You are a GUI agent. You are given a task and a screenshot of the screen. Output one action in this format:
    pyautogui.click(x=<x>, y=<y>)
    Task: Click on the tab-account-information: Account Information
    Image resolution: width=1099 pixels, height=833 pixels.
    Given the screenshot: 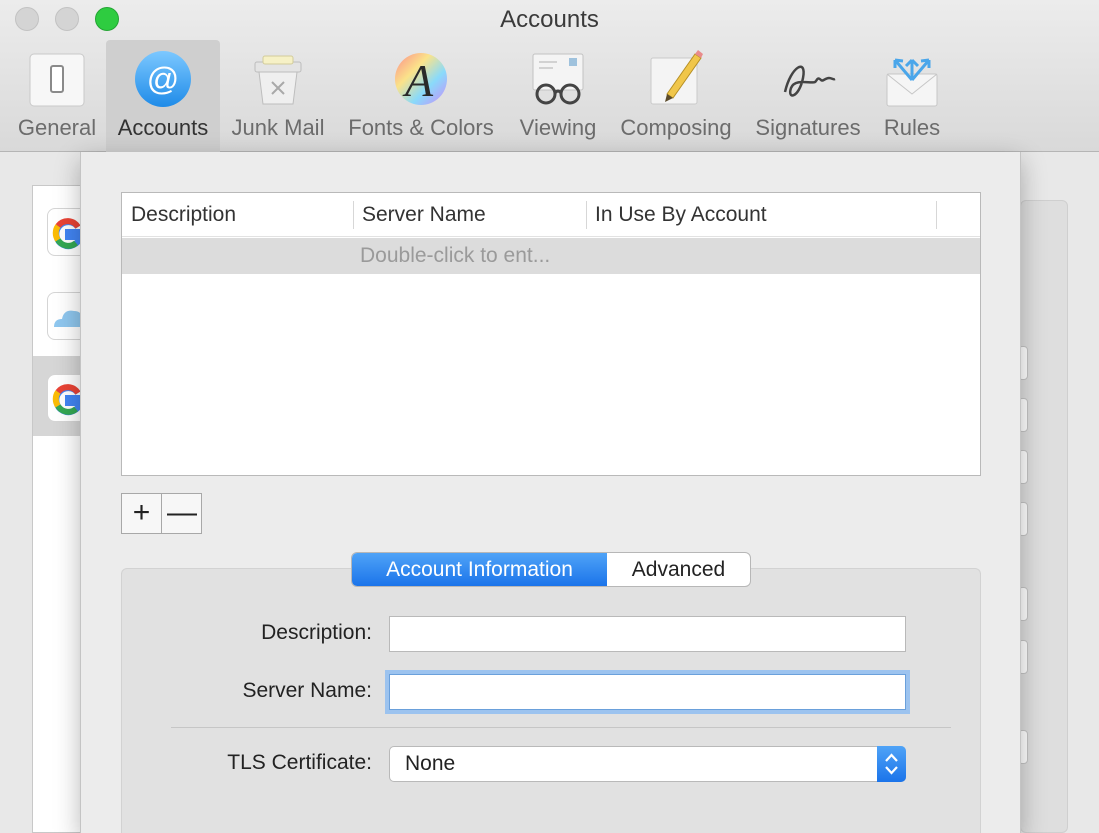 What is the action you would take?
    pyautogui.click(x=479, y=569)
    